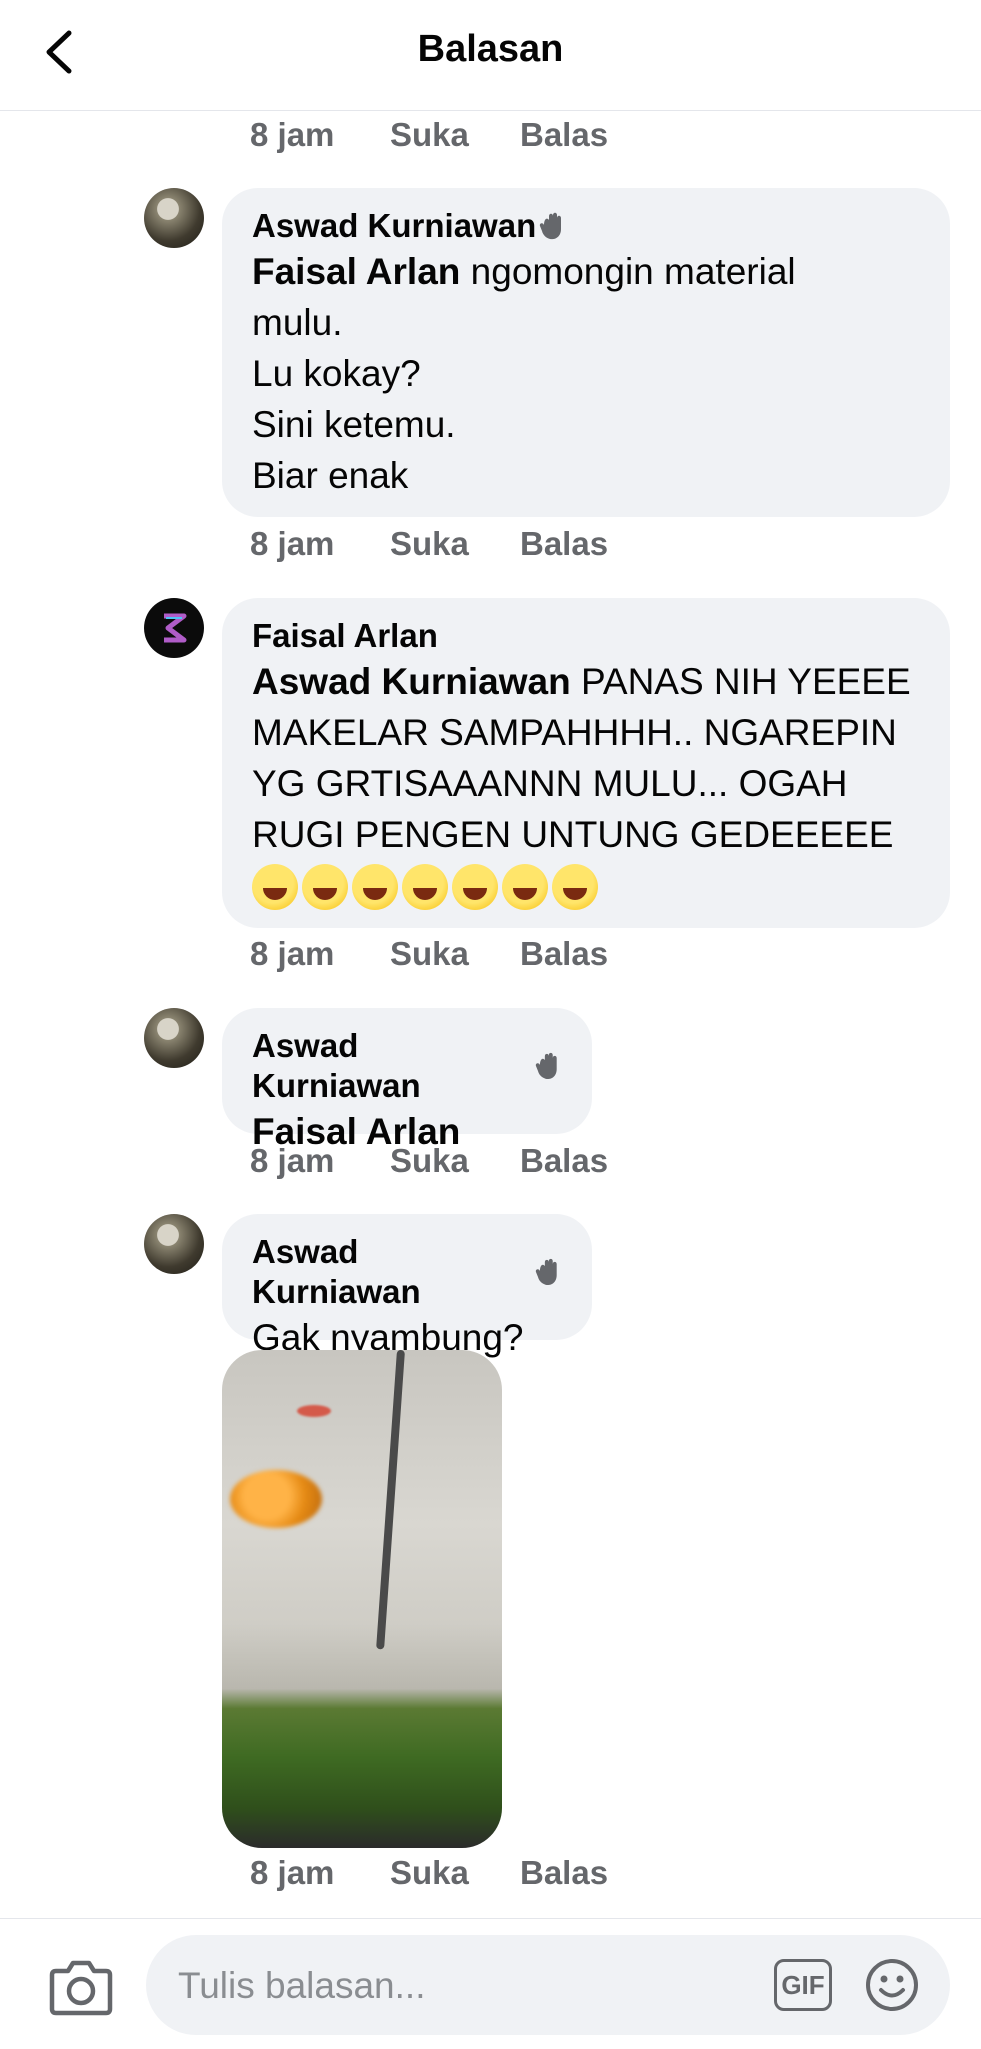 The height and width of the screenshot is (2049, 981). What do you see at coordinates (390, 1500) in the screenshot?
I see `air-tube-shape` at bounding box center [390, 1500].